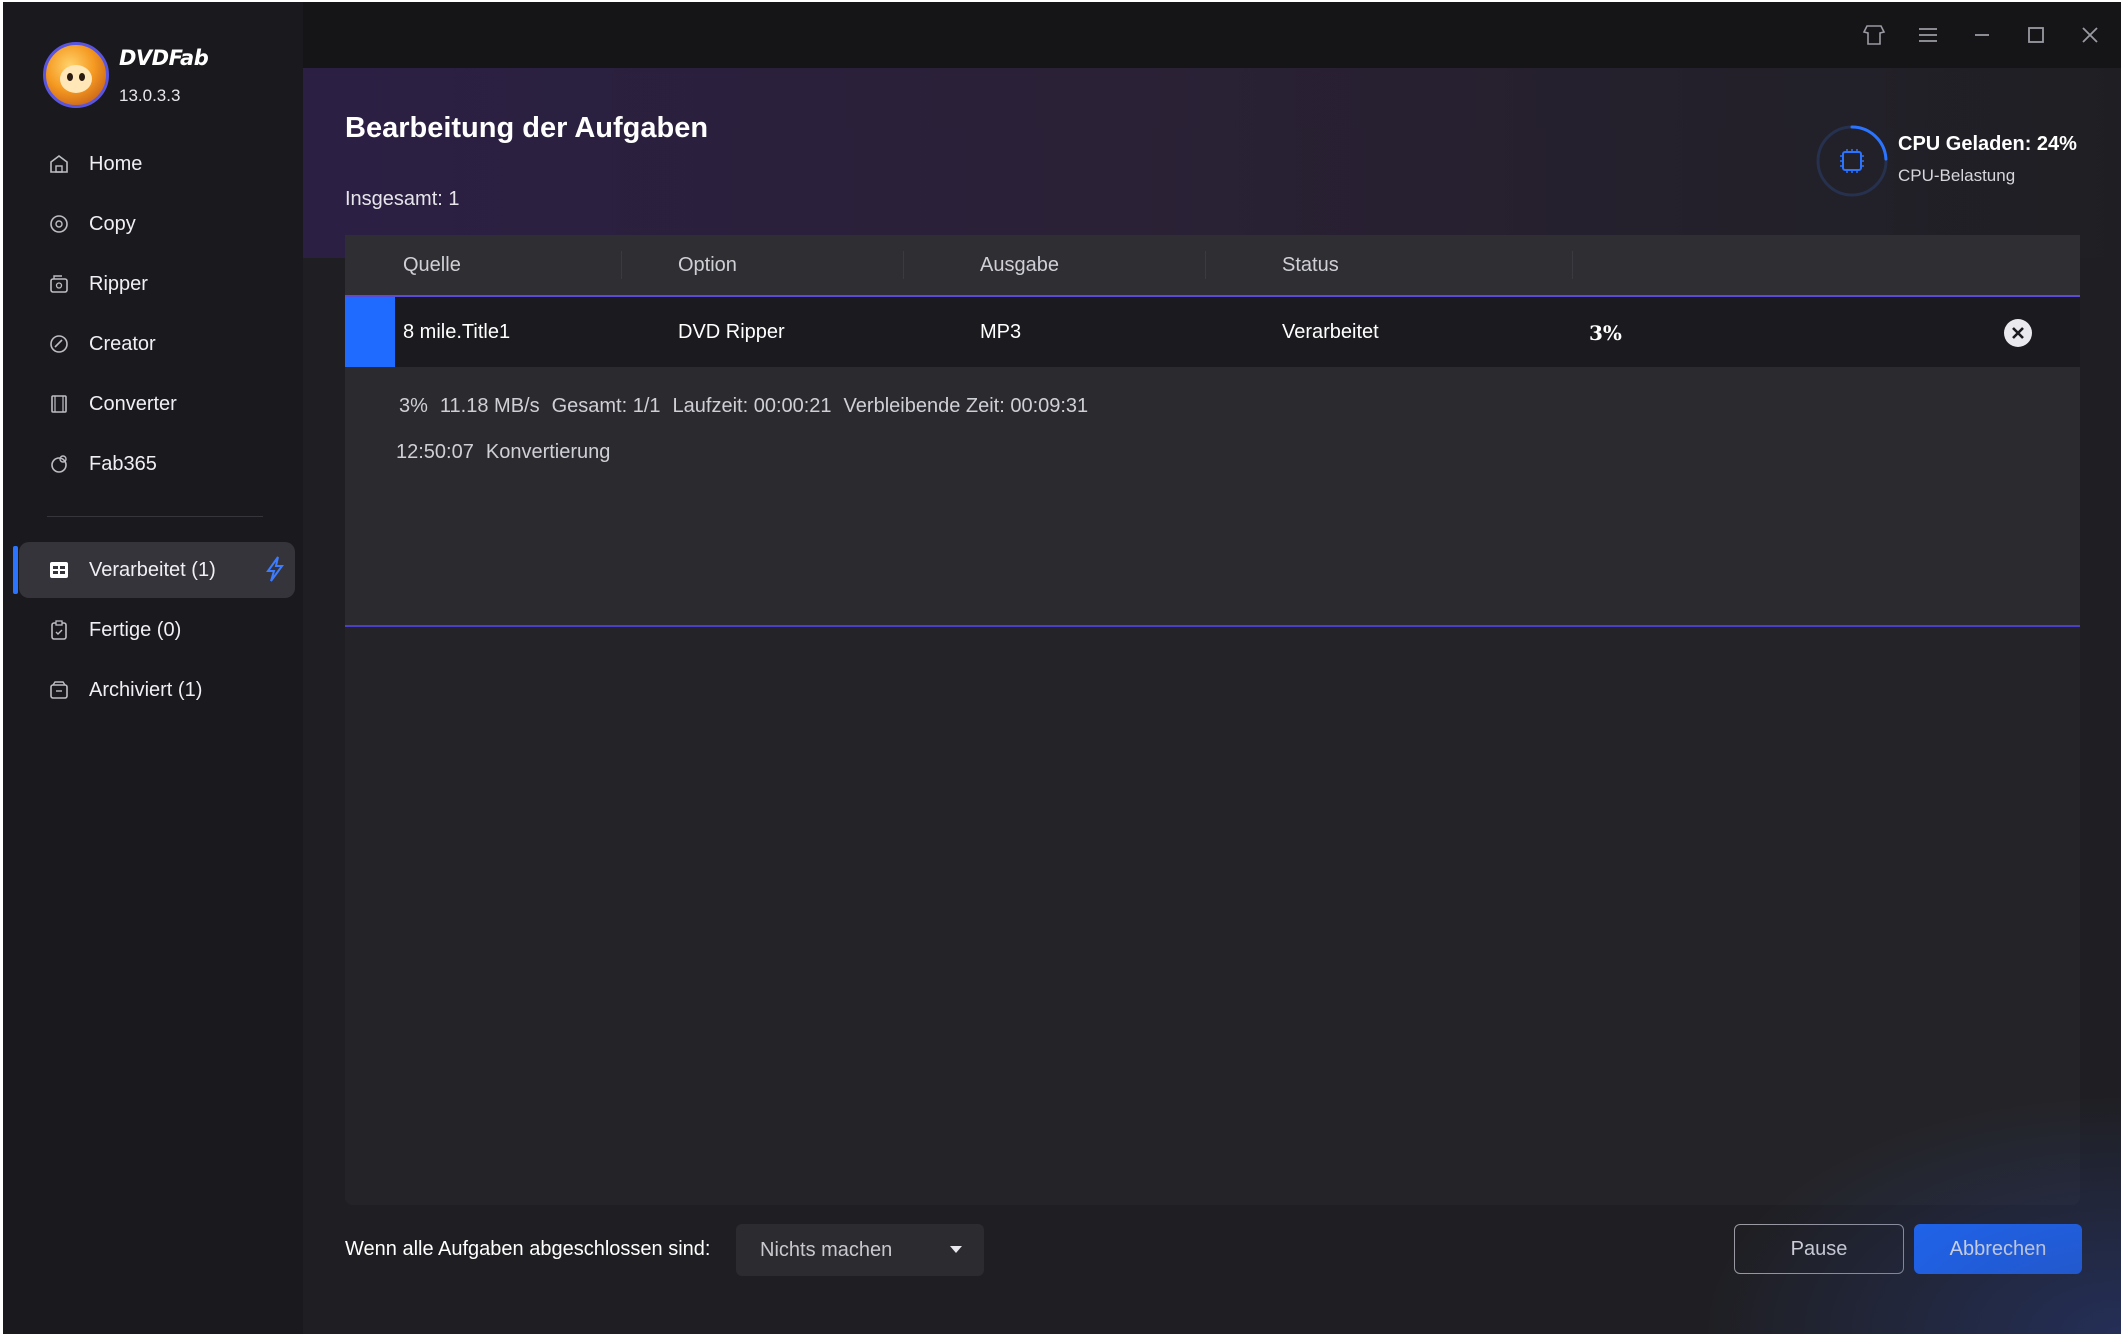  Describe the element at coordinates (116, 163) in the screenshot. I see `sidebar-item-label: Home` at that location.